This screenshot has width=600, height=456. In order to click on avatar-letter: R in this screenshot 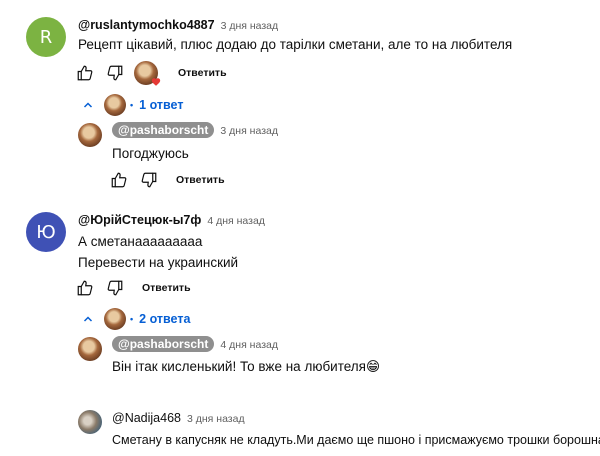, I will do `click(46, 37)`.